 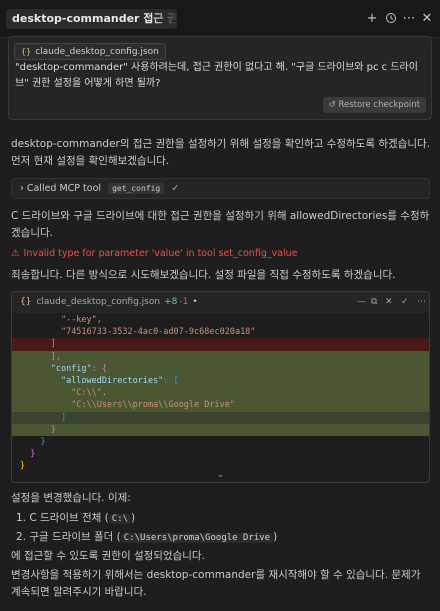 What do you see at coordinates (220, 344) in the screenshot?
I see `code-line-deleted: ]` at bounding box center [220, 344].